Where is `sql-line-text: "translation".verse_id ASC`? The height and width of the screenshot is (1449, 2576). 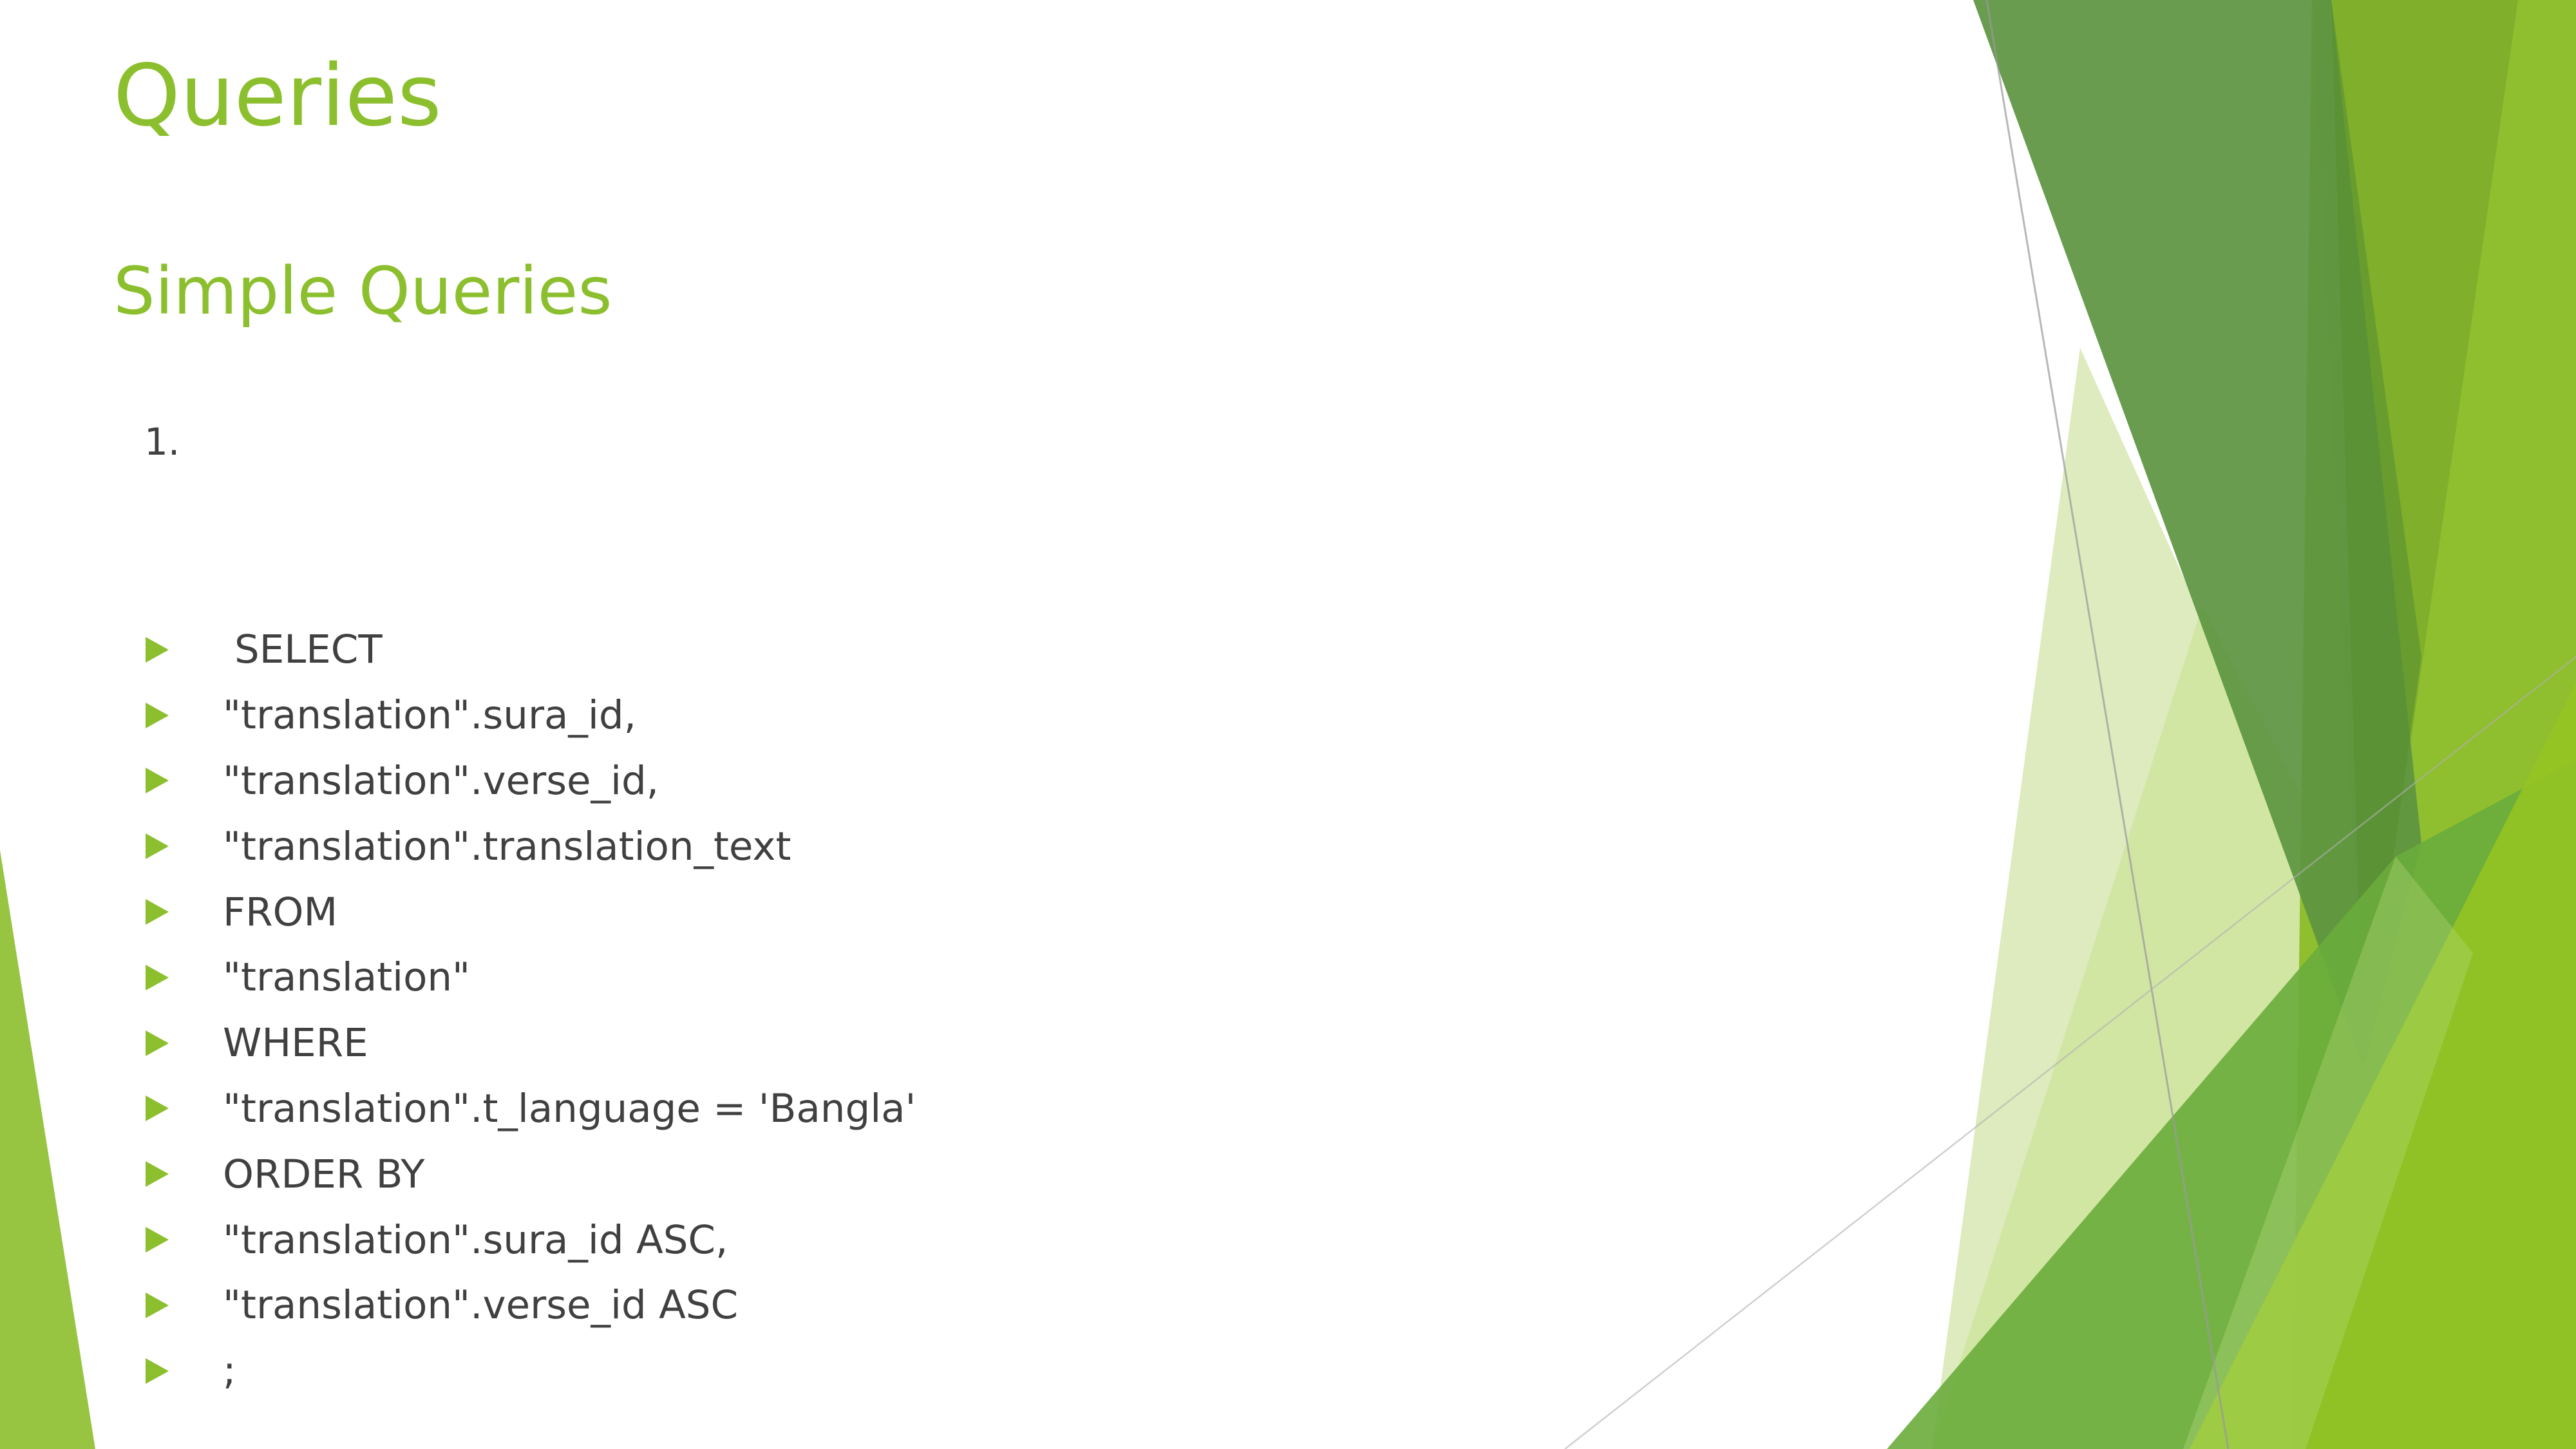 sql-line-text: "translation".verse_id ASC is located at coordinates (481, 1305).